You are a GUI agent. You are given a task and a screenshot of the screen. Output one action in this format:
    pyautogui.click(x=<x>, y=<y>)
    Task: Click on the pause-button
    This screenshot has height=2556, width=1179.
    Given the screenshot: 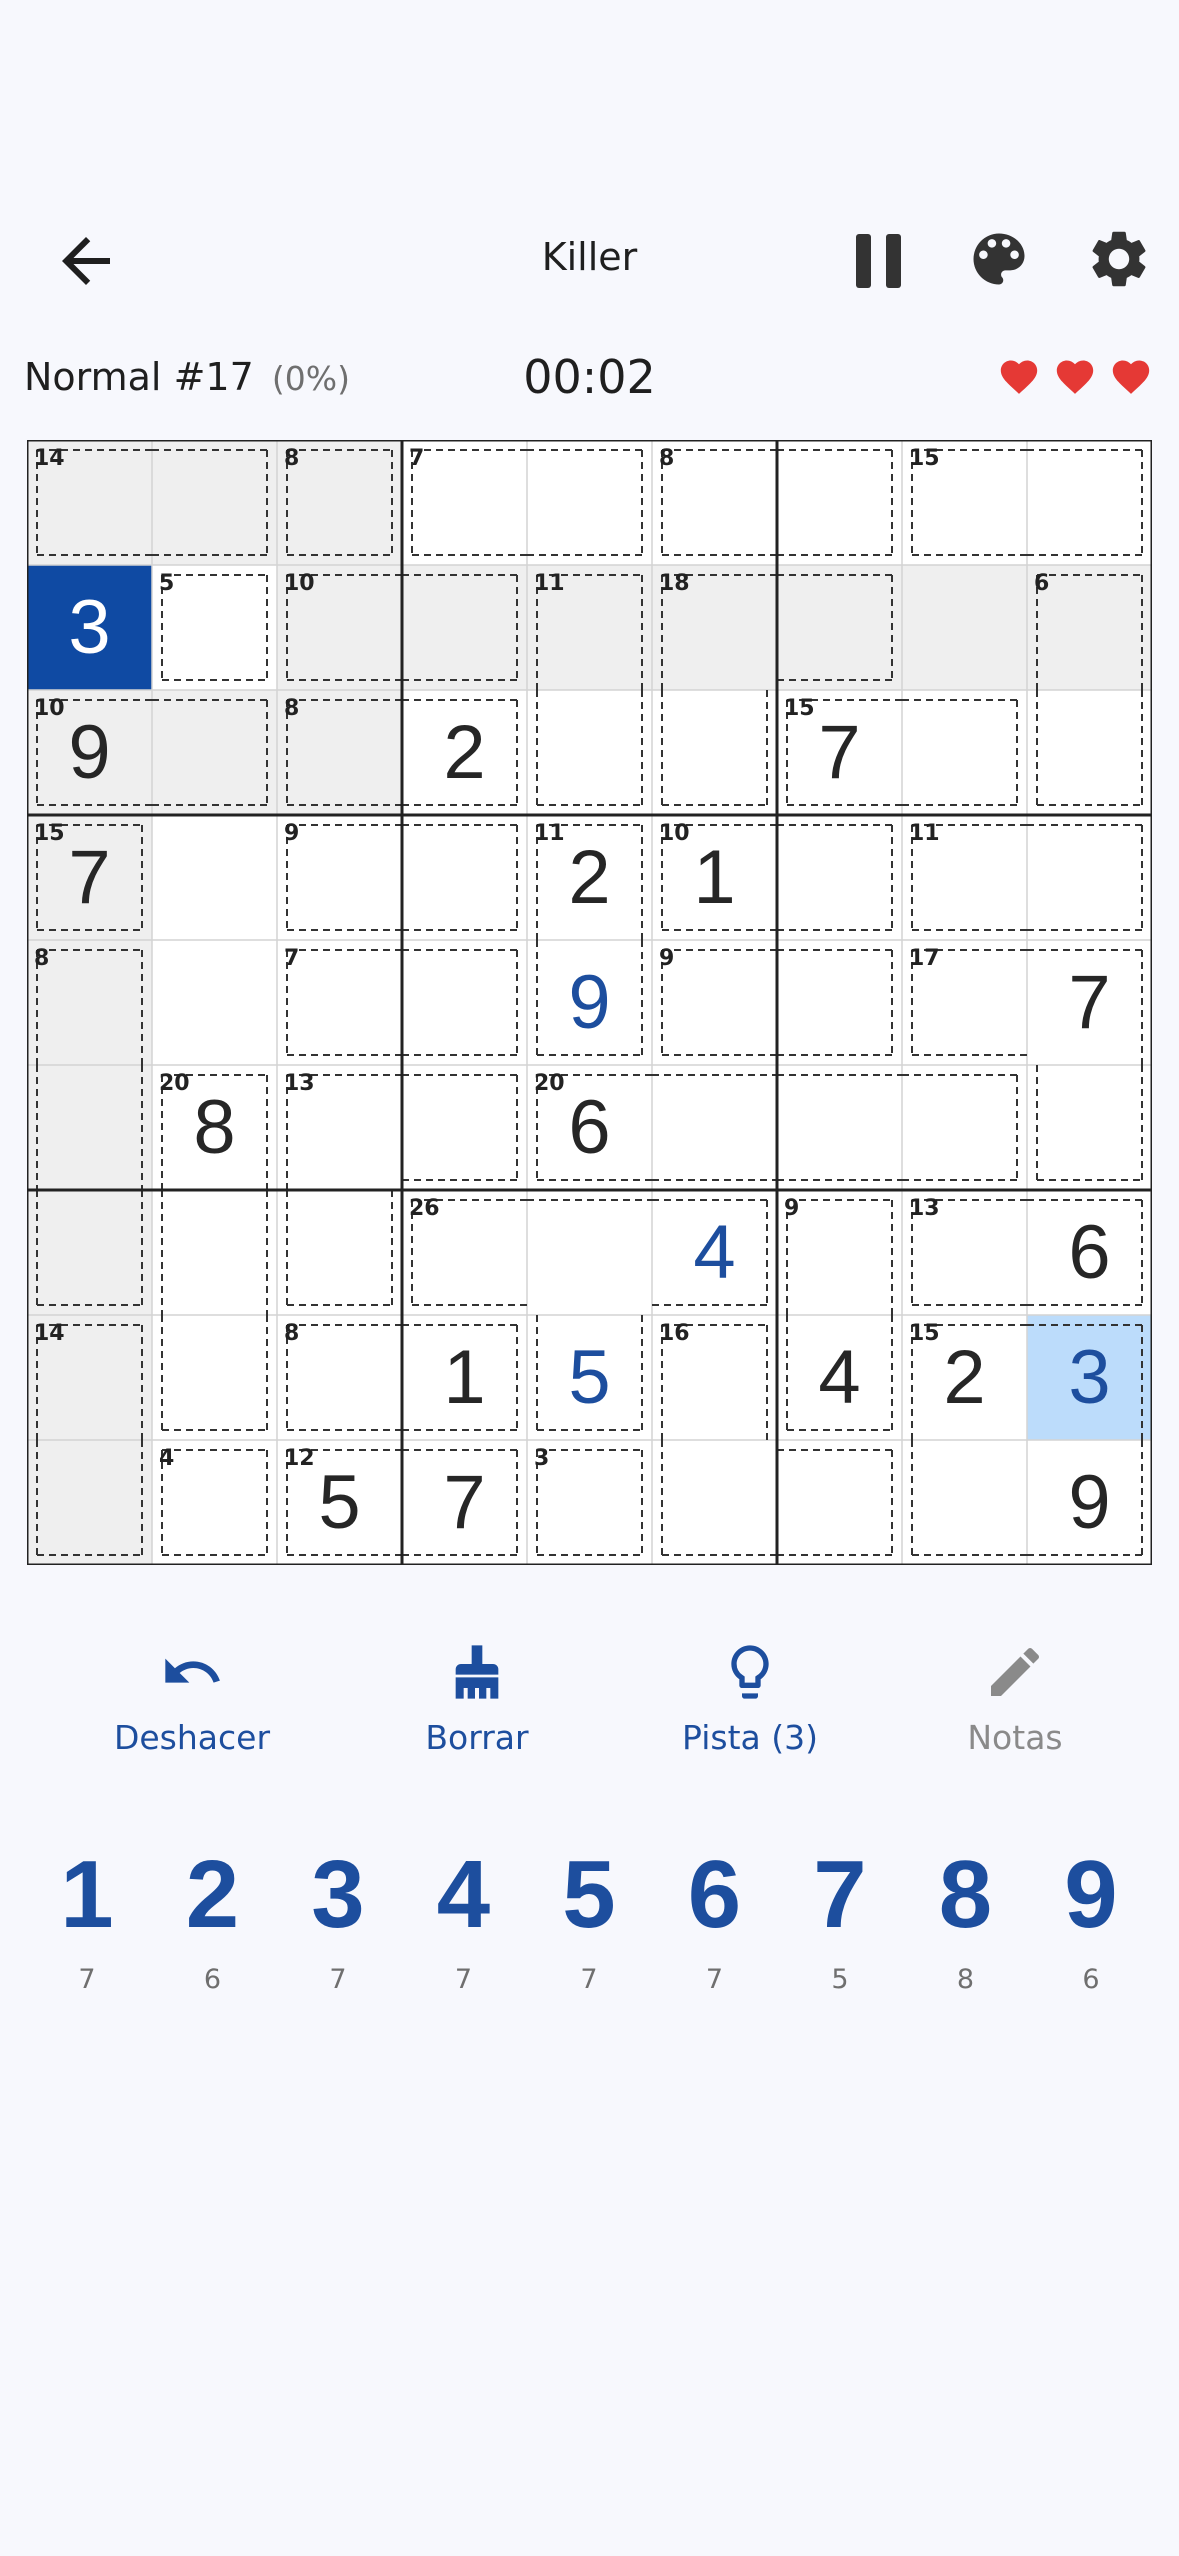 What is the action you would take?
    pyautogui.click(x=880, y=261)
    